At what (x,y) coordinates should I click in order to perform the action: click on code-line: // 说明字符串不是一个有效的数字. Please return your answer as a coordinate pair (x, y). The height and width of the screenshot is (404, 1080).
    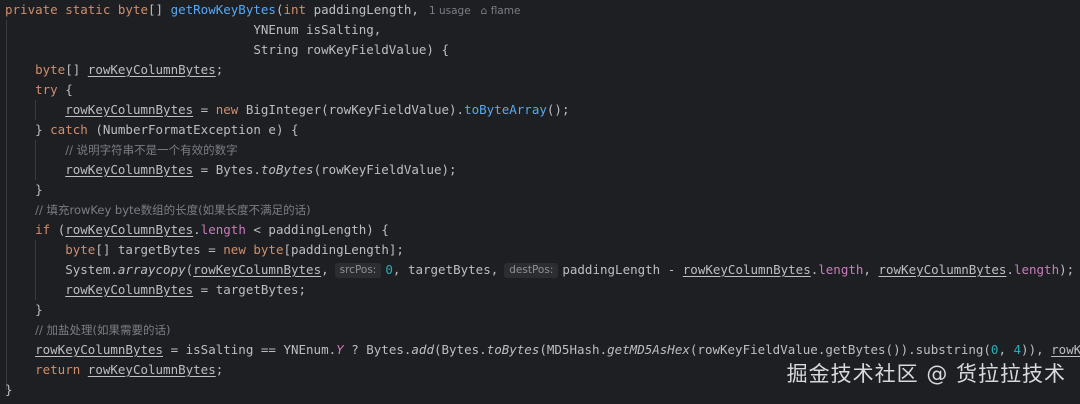
    Looking at the image, I should click on (121, 150).